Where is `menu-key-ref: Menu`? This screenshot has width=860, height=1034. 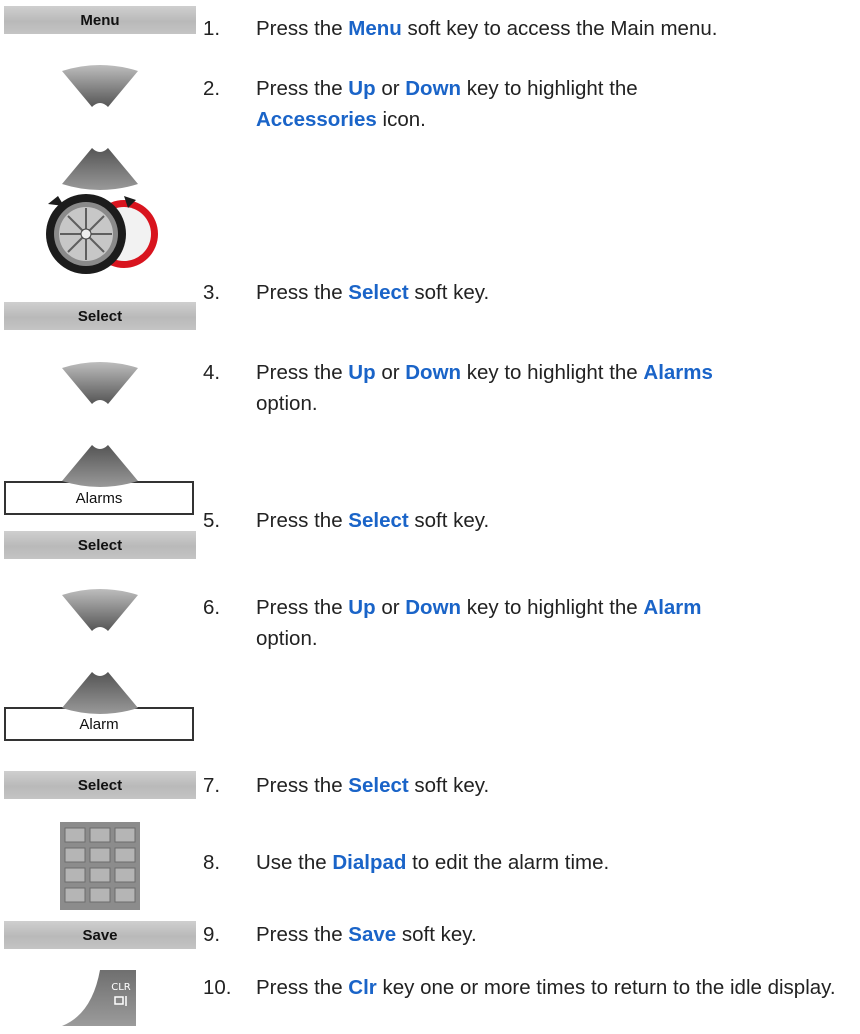
menu-key-ref: Menu is located at coordinates (375, 28).